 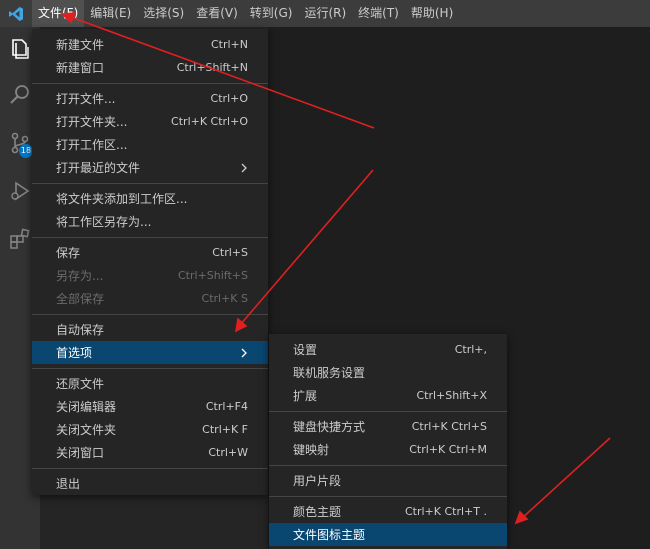 I want to click on menu-item-settings: 设置 Ctrl+,, so click(x=388, y=349).